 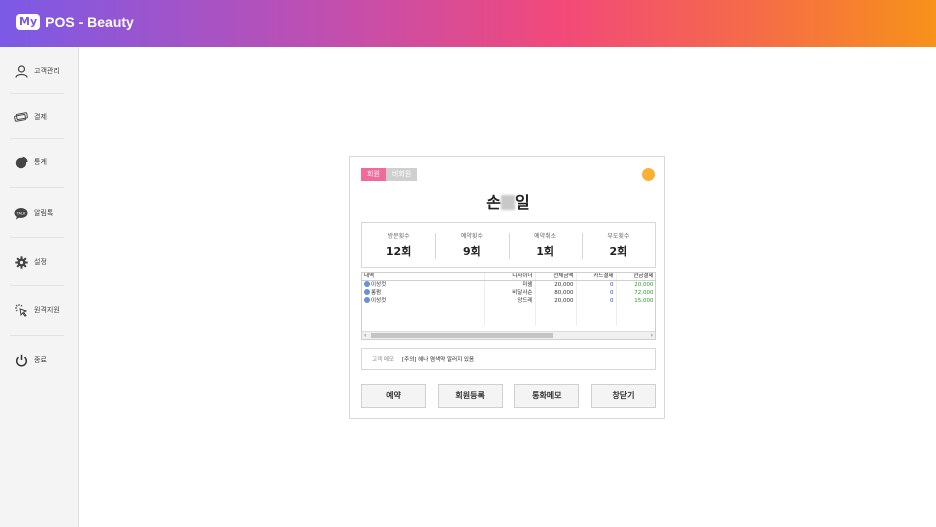 What do you see at coordinates (471, 236) in the screenshot?
I see `stat-label: 예약횟수` at bounding box center [471, 236].